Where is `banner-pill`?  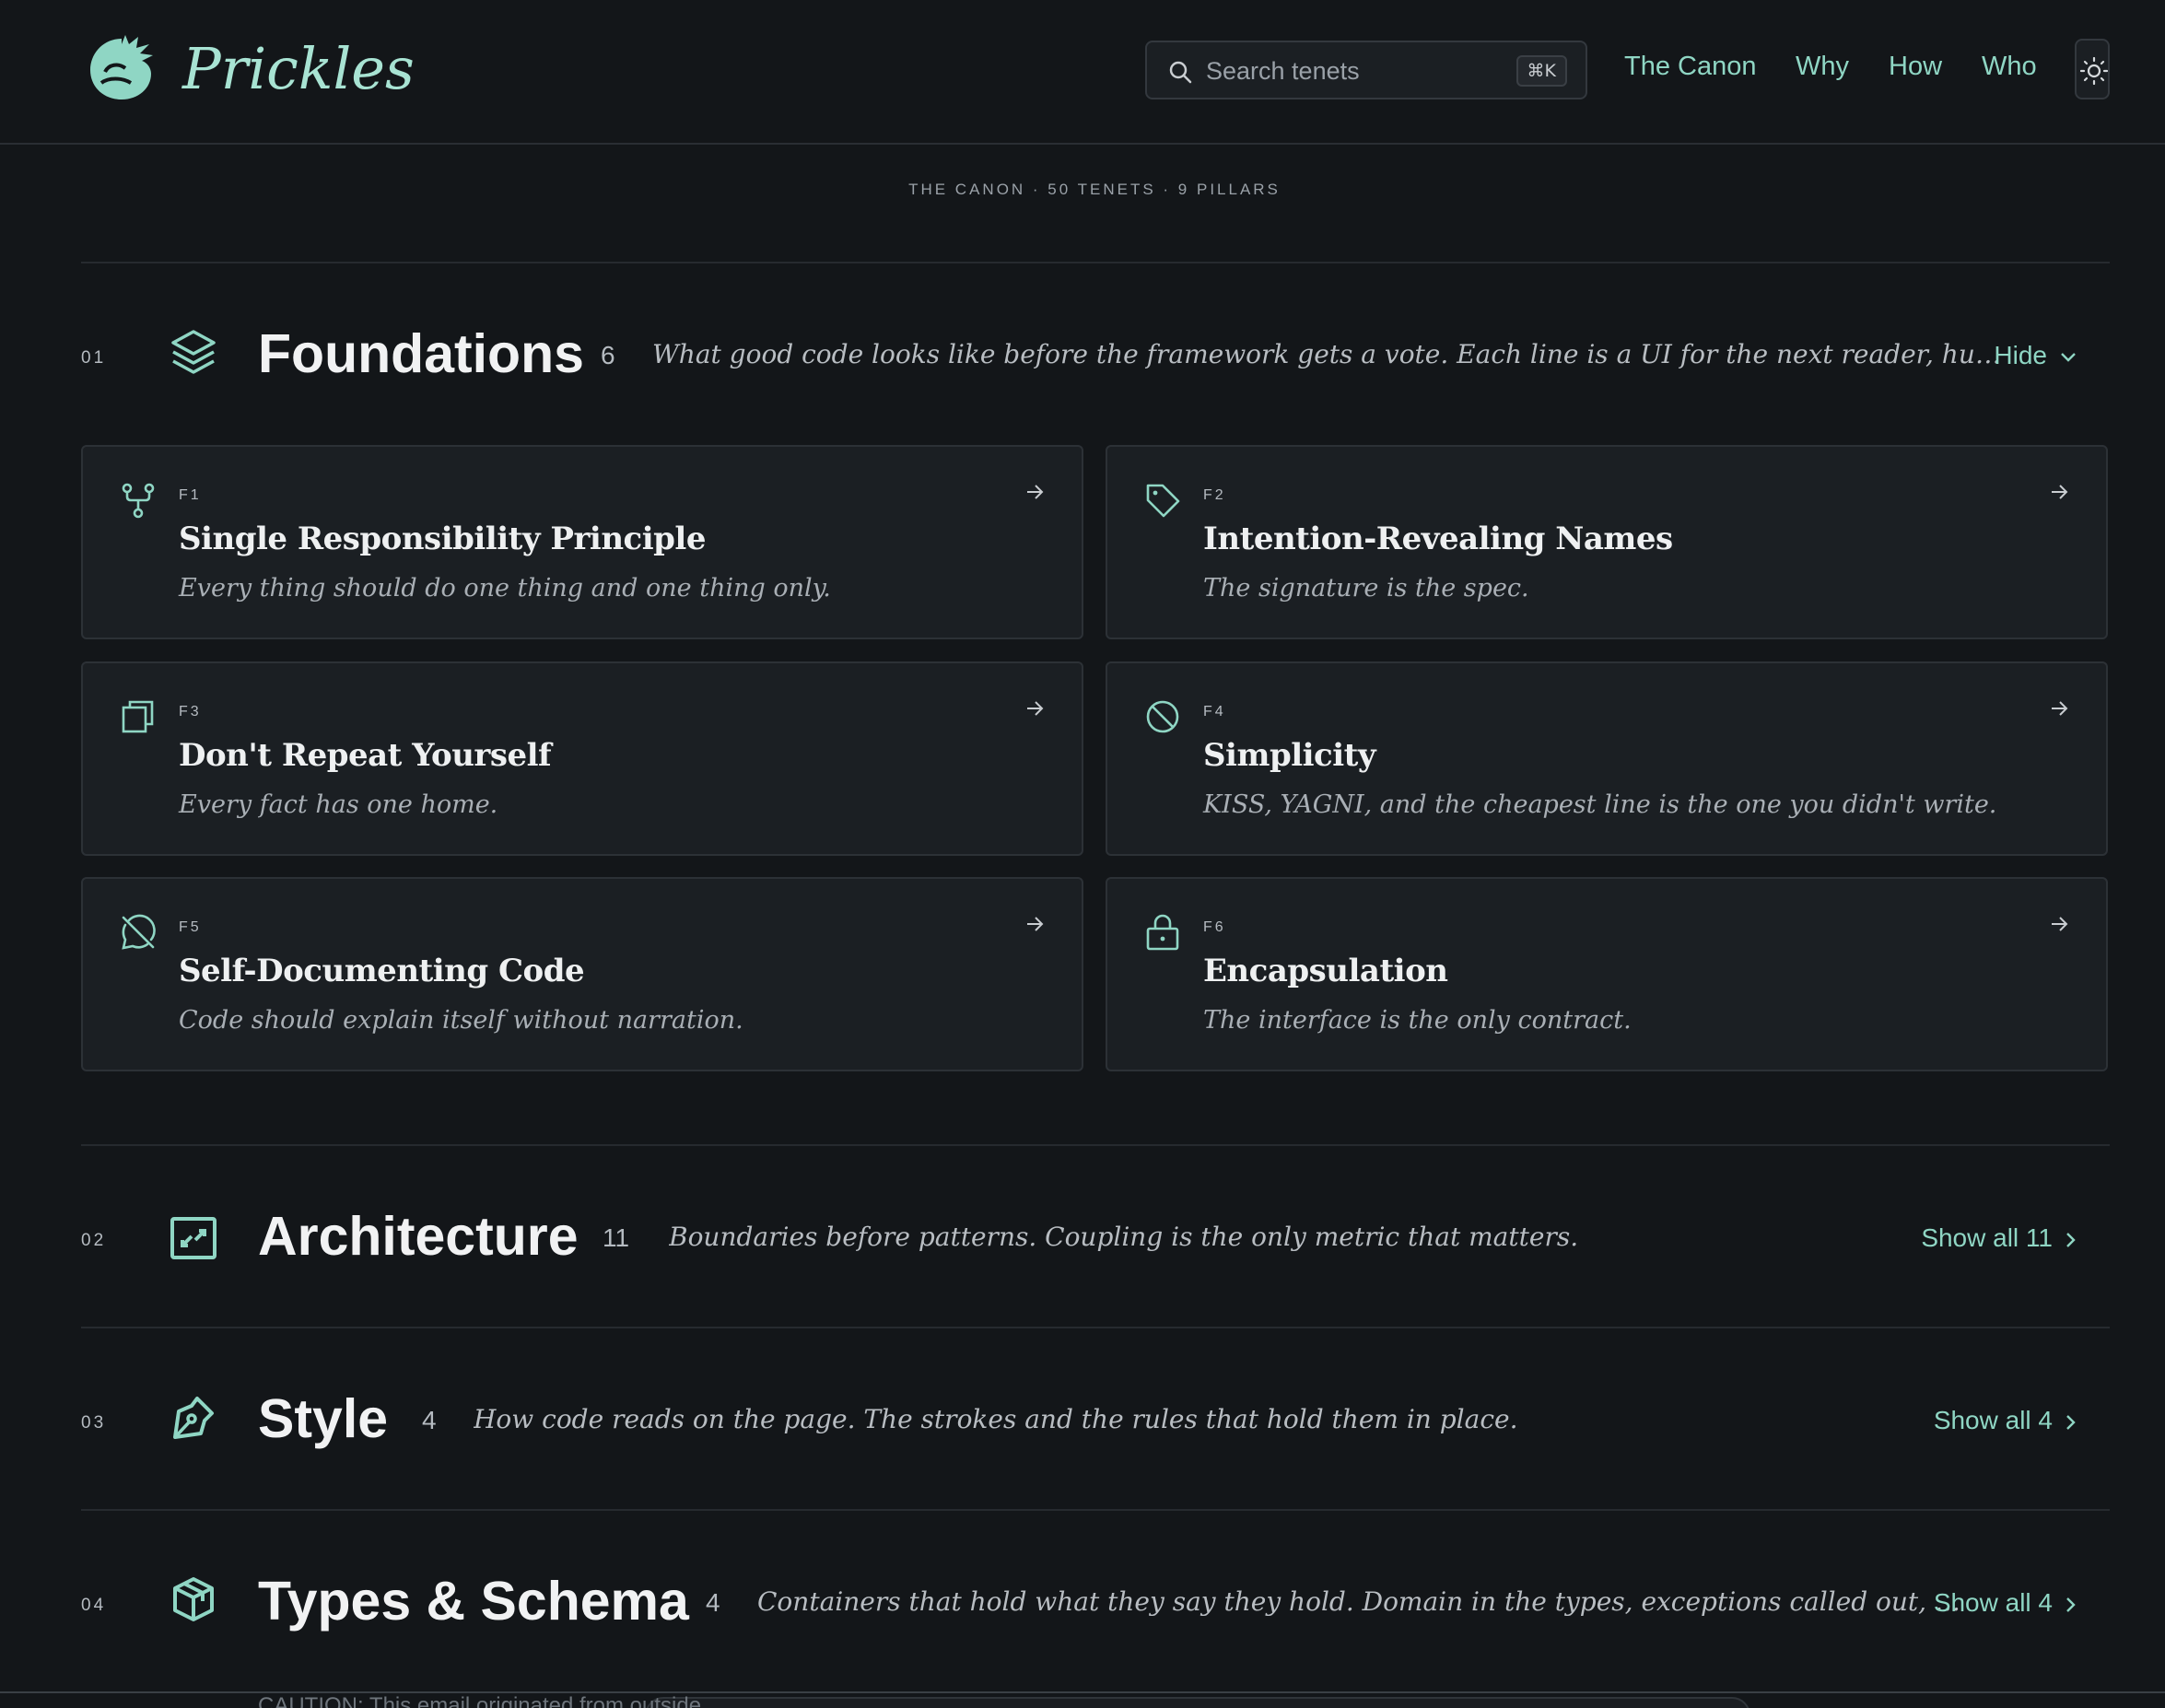
banner-pill is located at coordinates (1197, 1702).